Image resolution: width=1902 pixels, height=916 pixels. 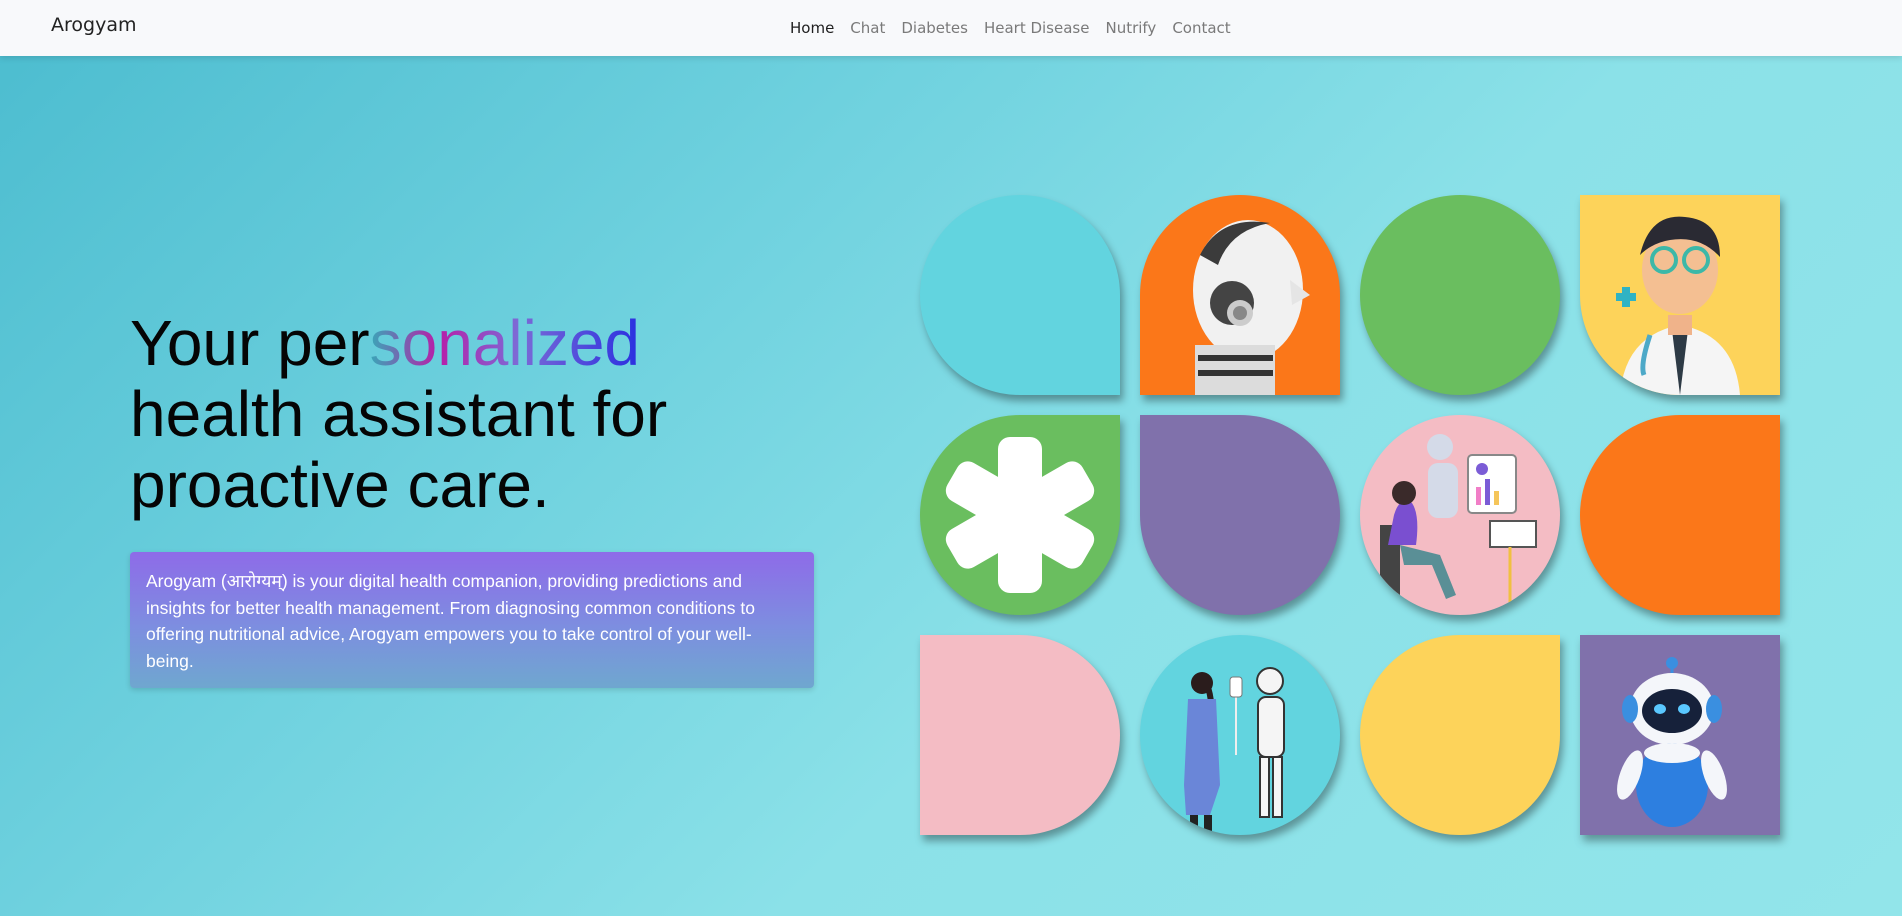 I want to click on tile-orange-d, so click(x=1680, y=515).